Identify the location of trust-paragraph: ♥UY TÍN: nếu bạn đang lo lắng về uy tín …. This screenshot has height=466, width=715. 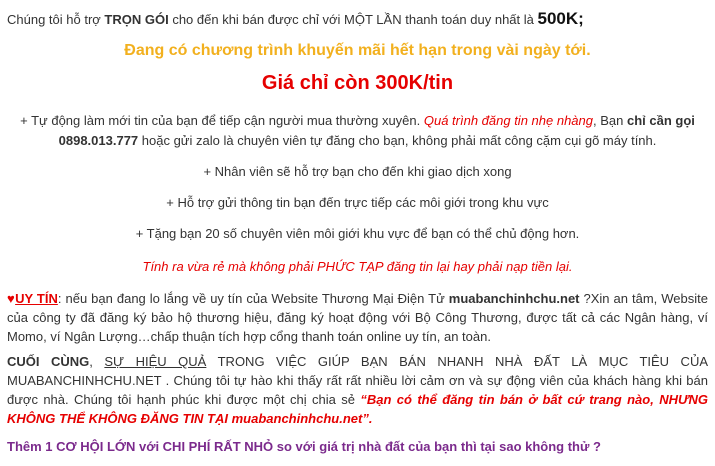
(357, 317).